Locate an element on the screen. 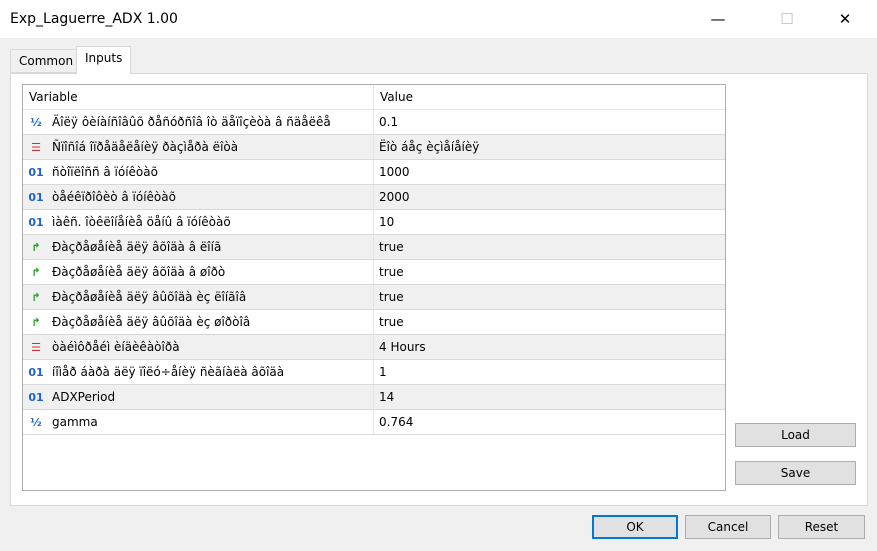 This screenshot has height=551, width=877. value-cell: 1 is located at coordinates (549, 372).